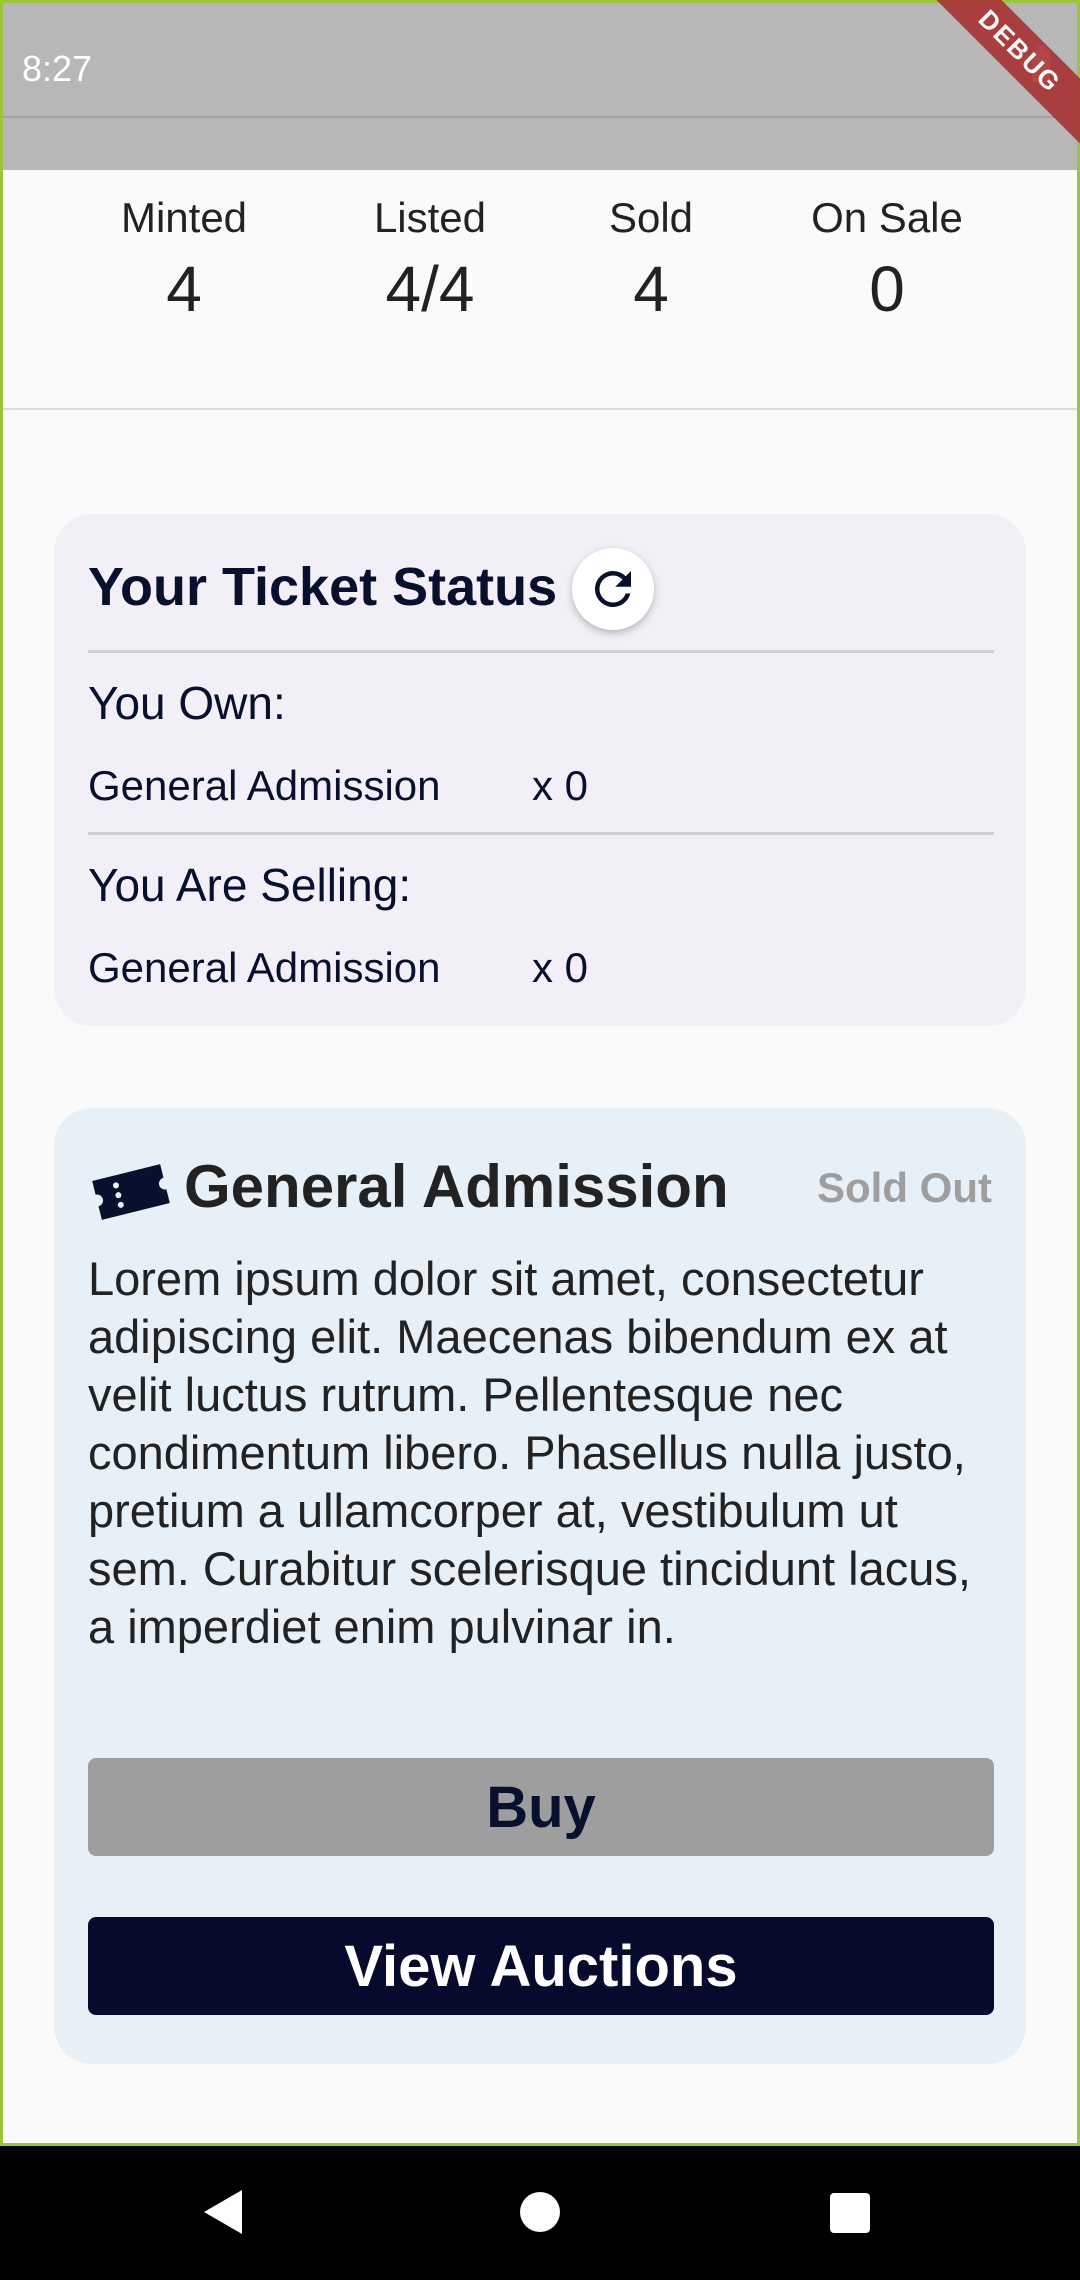 The height and width of the screenshot is (2280, 1080). What do you see at coordinates (250, 885) in the screenshot?
I see `you-are-selling-heading: You Are Selling:` at bounding box center [250, 885].